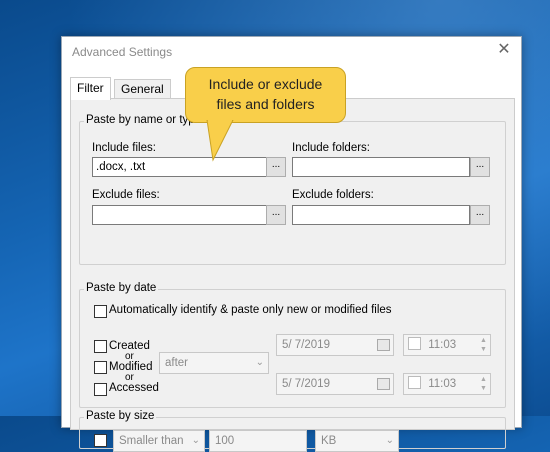 The height and width of the screenshot is (452, 550). I want to click on date-condition-select: after ⌄, so click(214, 363).